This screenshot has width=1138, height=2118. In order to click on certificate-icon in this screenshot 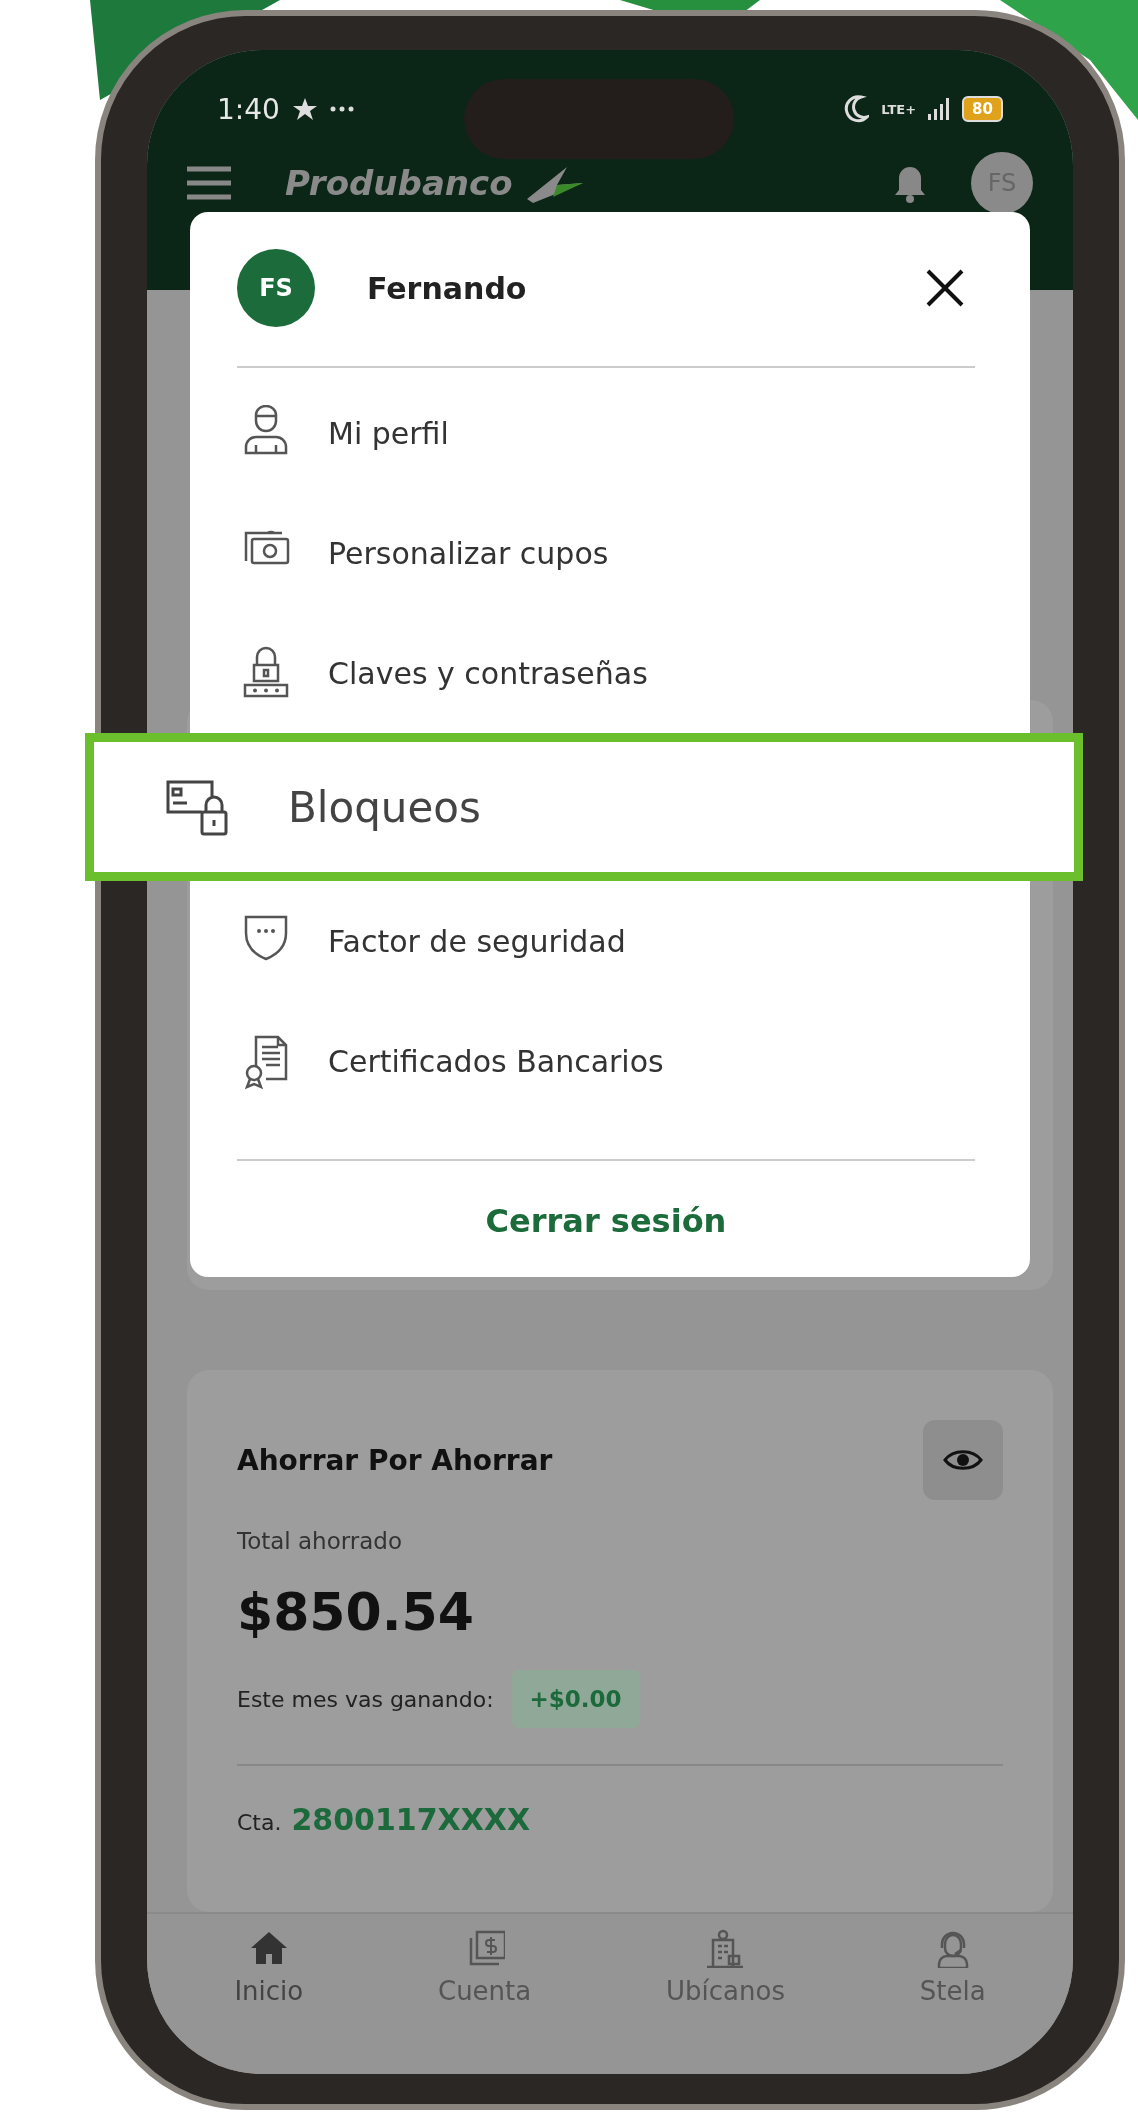, I will do `click(266, 1061)`.